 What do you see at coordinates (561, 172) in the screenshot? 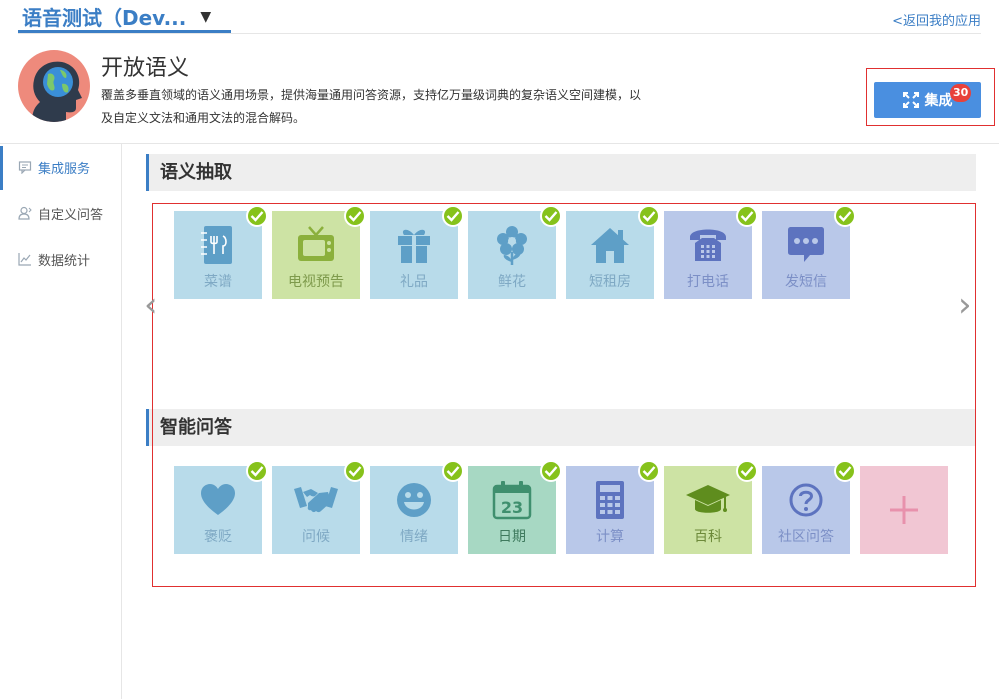
I see `section-title-extraction: 语义抽取` at bounding box center [561, 172].